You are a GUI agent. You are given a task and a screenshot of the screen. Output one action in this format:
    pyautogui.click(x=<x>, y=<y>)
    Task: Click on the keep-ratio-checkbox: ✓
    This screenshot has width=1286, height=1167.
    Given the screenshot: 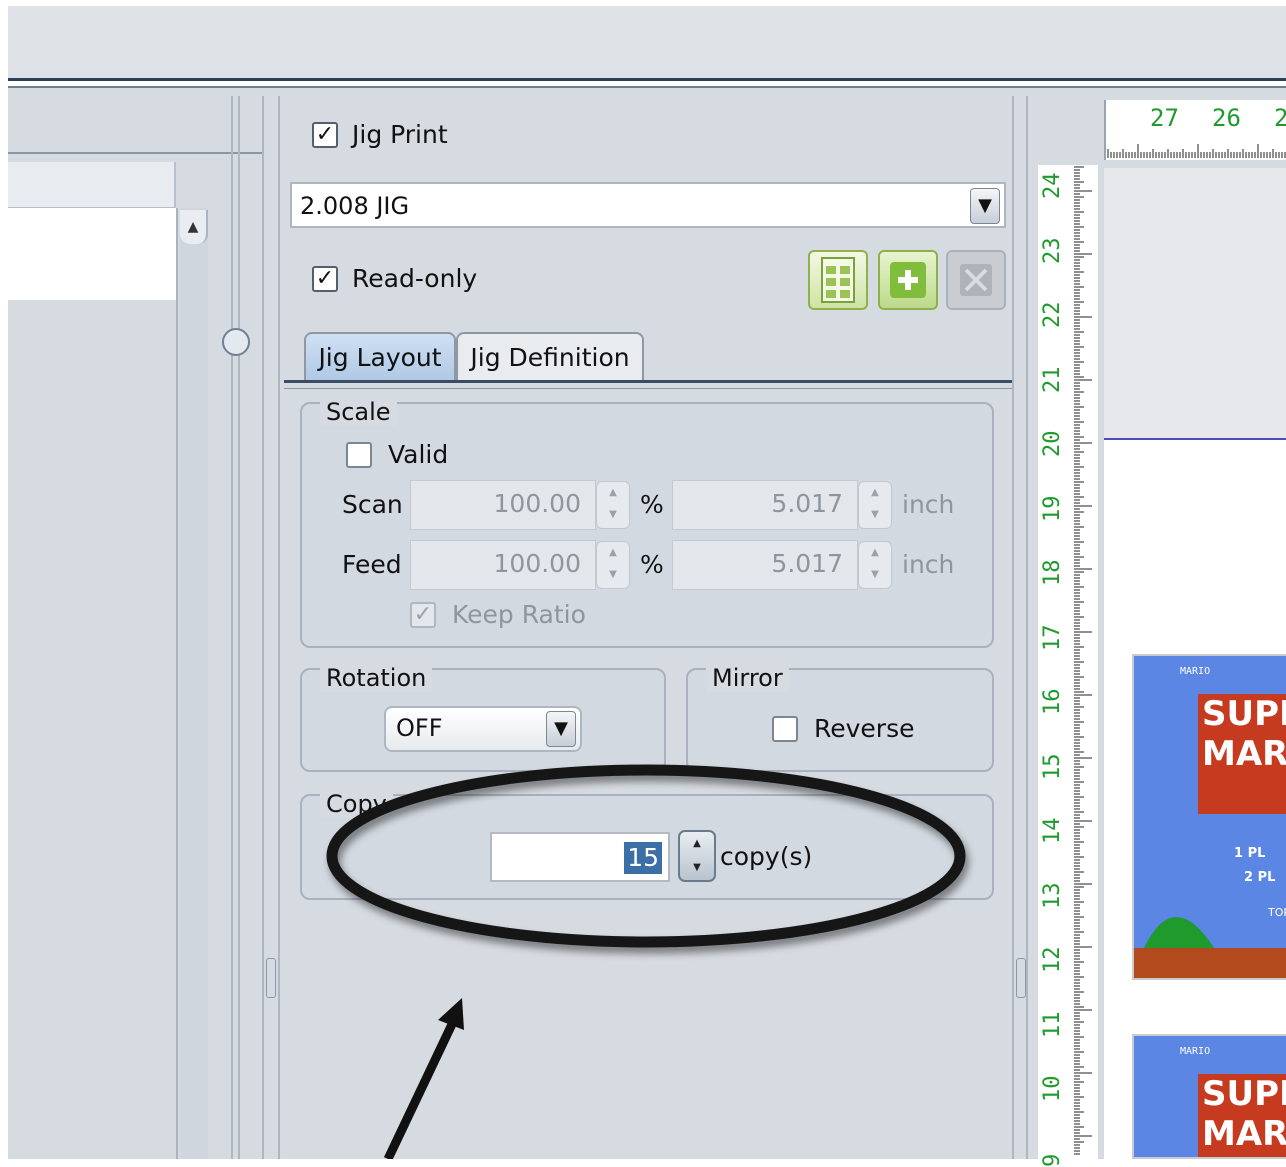 What is the action you would take?
    pyautogui.click(x=423, y=615)
    